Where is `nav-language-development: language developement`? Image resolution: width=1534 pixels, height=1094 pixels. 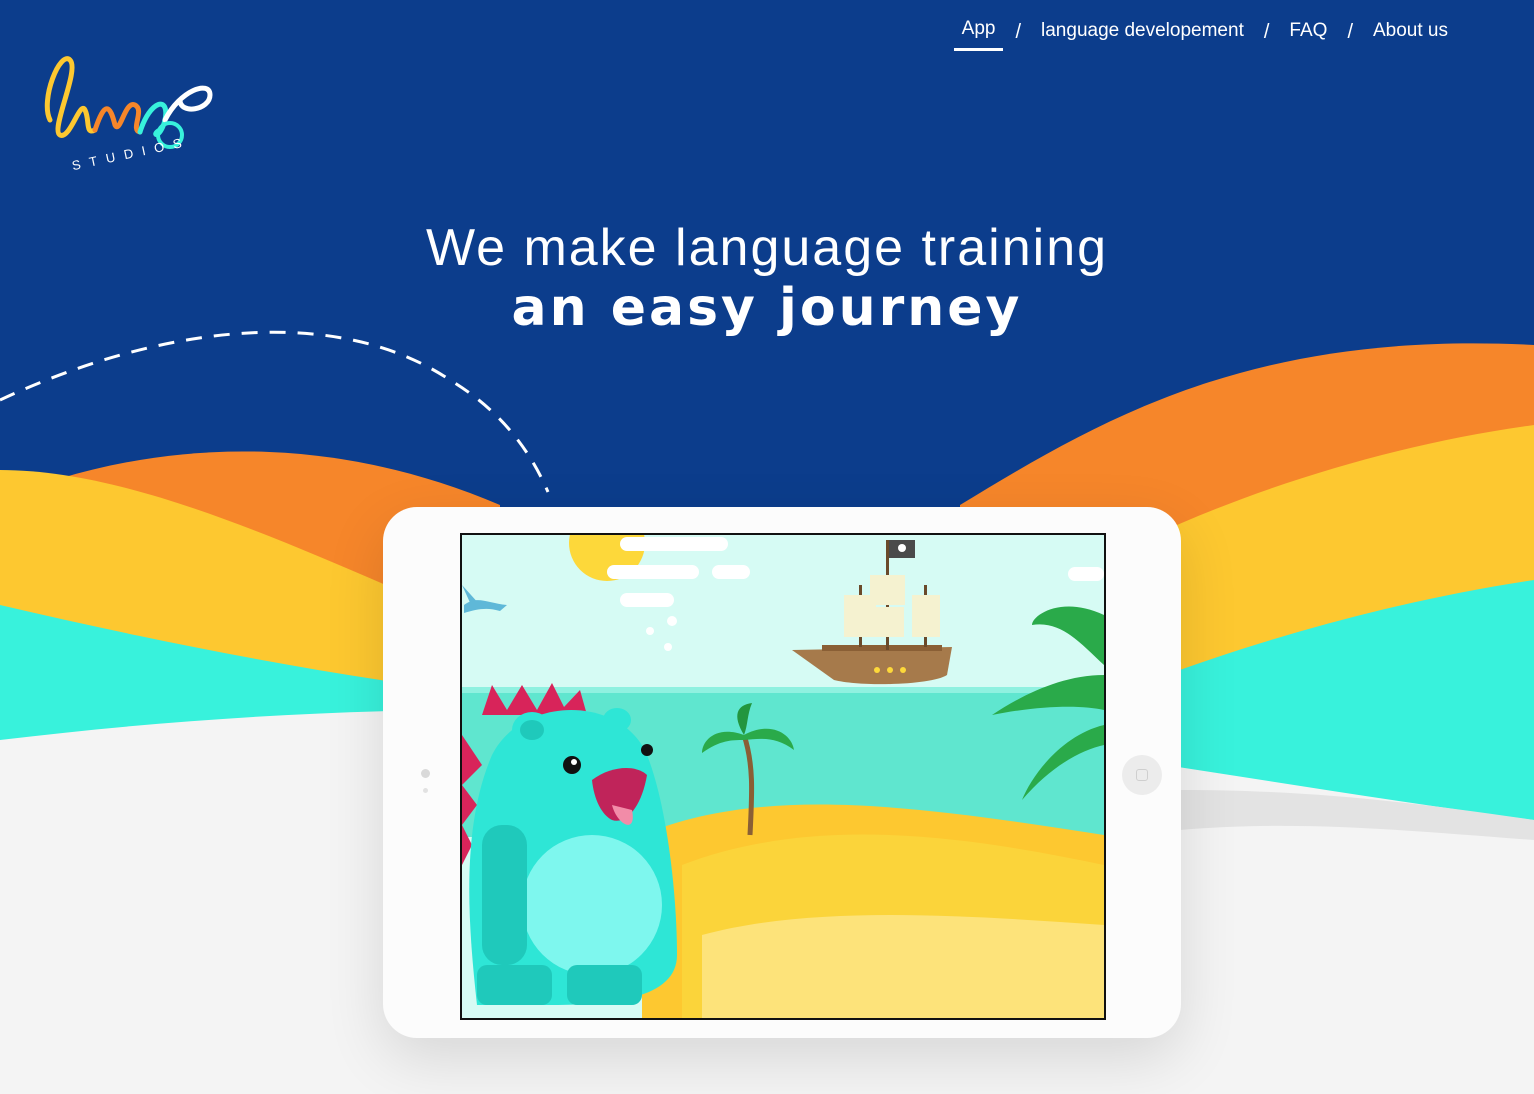 nav-language-development: language developement is located at coordinates (1142, 33).